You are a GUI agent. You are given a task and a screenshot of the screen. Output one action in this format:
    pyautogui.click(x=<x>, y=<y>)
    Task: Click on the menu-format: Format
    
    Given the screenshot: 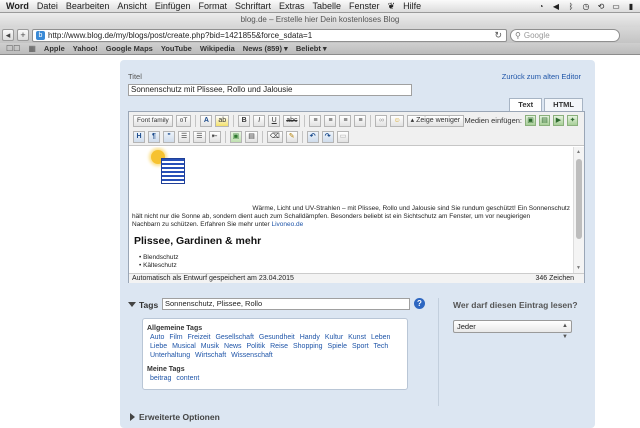 What is the action you would take?
    pyautogui.click(x=212, y=6)
    